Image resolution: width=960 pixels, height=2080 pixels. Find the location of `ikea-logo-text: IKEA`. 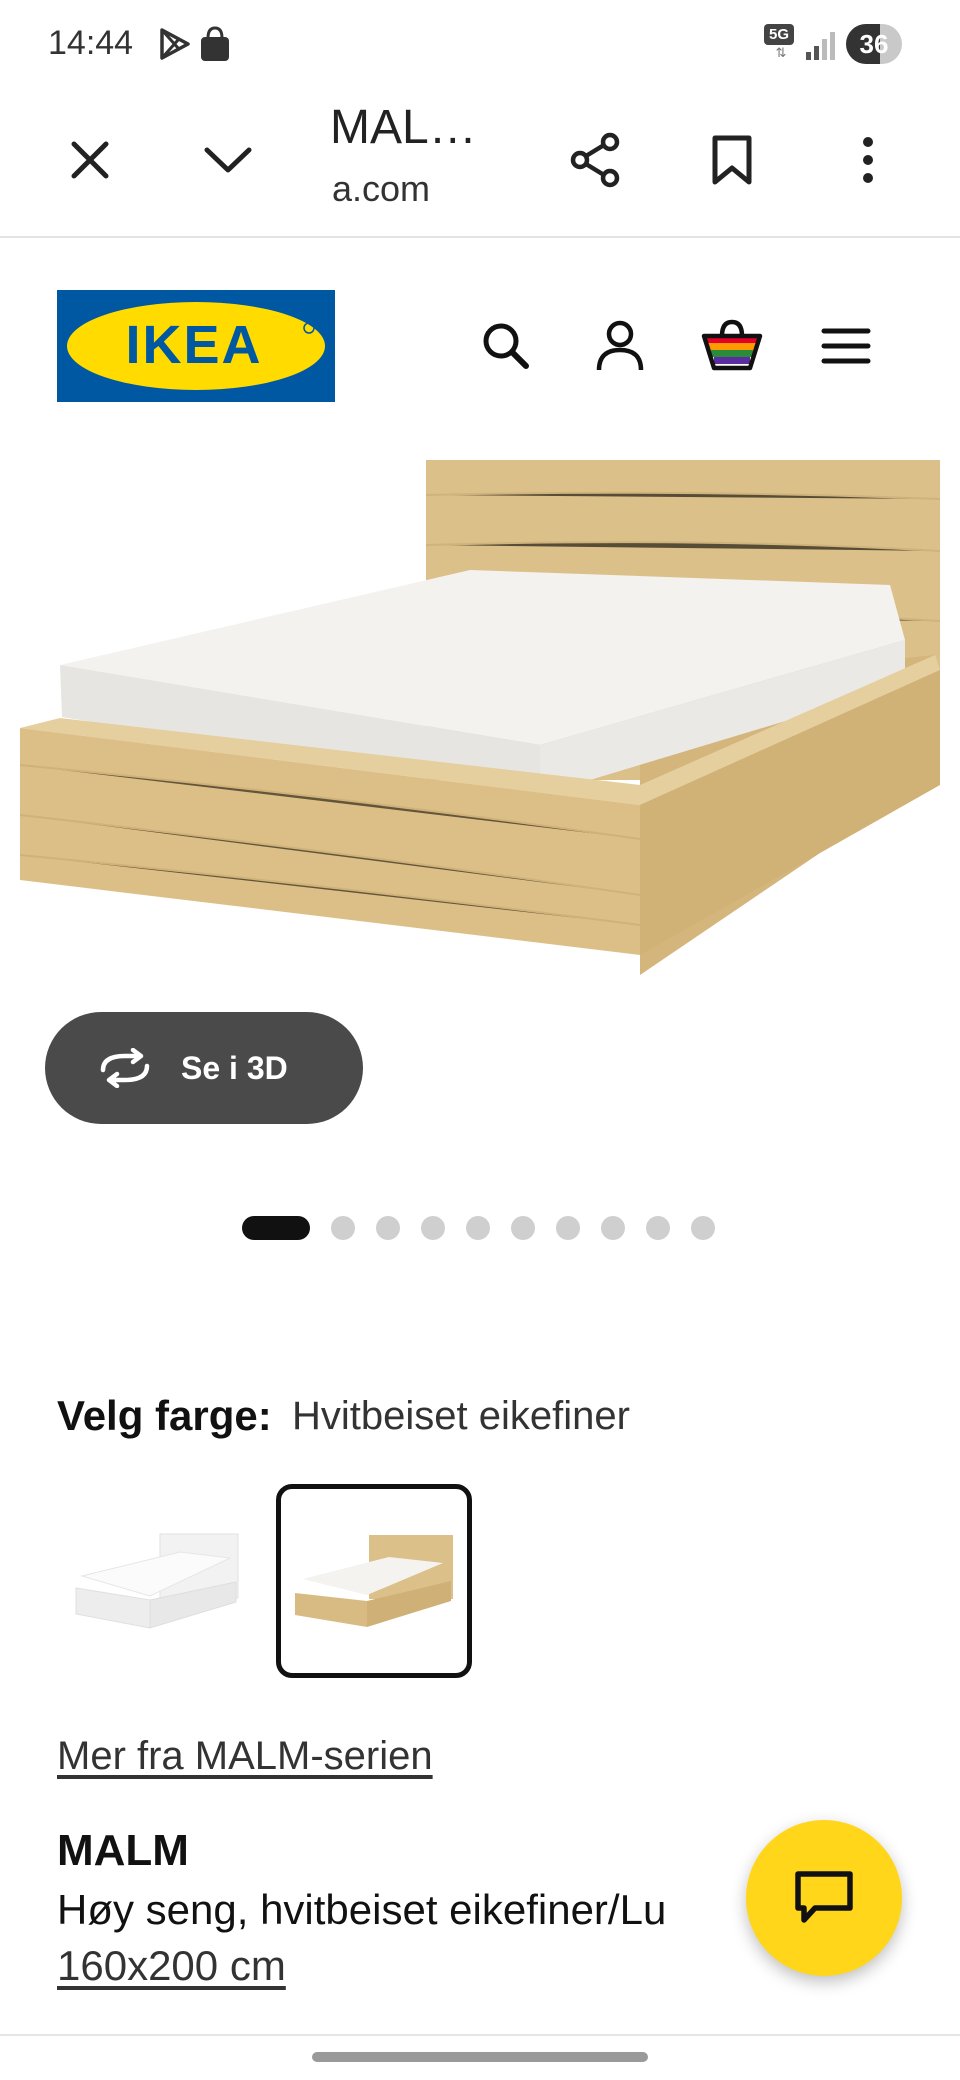

ikea-logo-text: IKEA is located at coordinates (193, 345).